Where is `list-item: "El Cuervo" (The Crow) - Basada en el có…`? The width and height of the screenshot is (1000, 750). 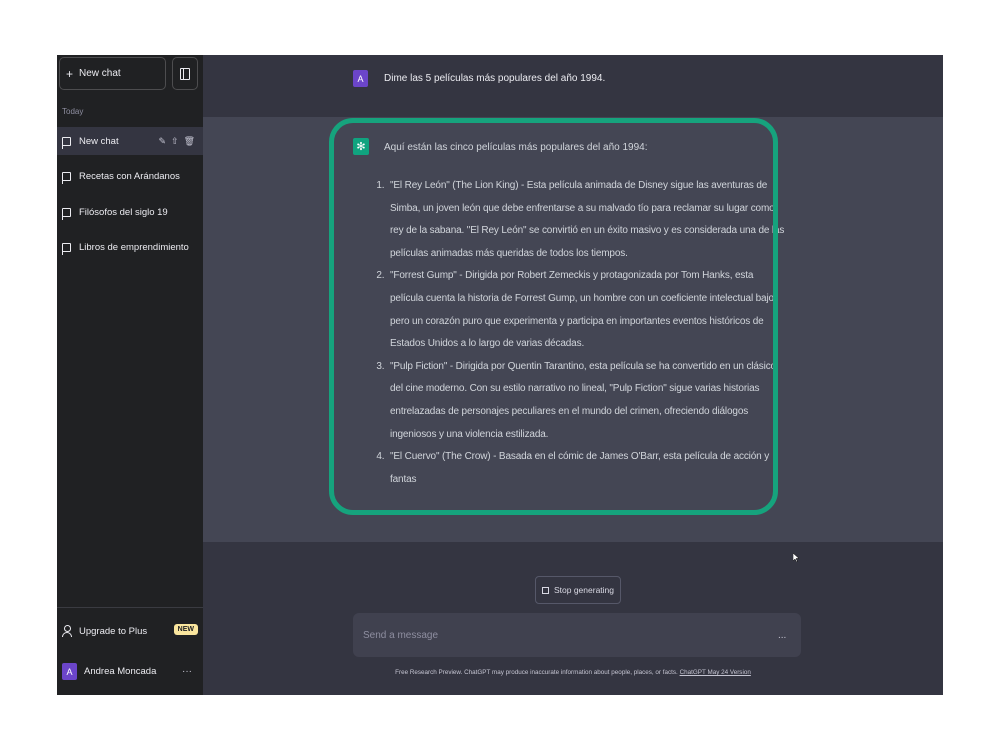
list-item: "El Cuervo" (The Crow) - Basada en el có… is located at coordinates (587, 468).